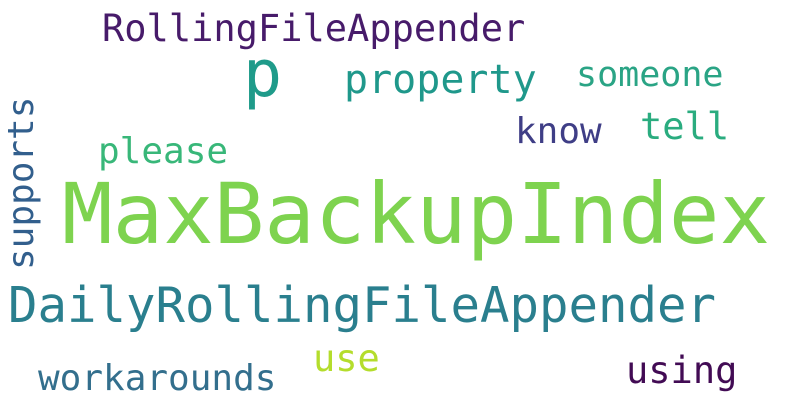  I want to click on word-someone: someone, so click(650, 75).